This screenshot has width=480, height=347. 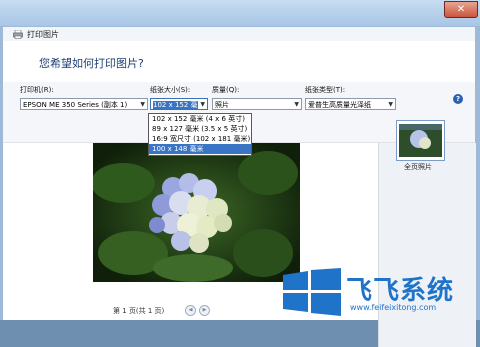 What do you see at coordinates (200, 129) in the screenshot?
I see `paper-size-option: 89 x 127 毫米 (3.5 x 5 英寸)` at bounding box center [200, 129].